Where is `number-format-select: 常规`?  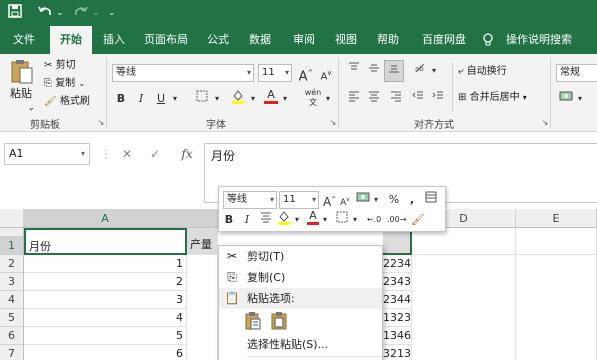
number-format-select: 常规 is located at coordinates (576, 73).